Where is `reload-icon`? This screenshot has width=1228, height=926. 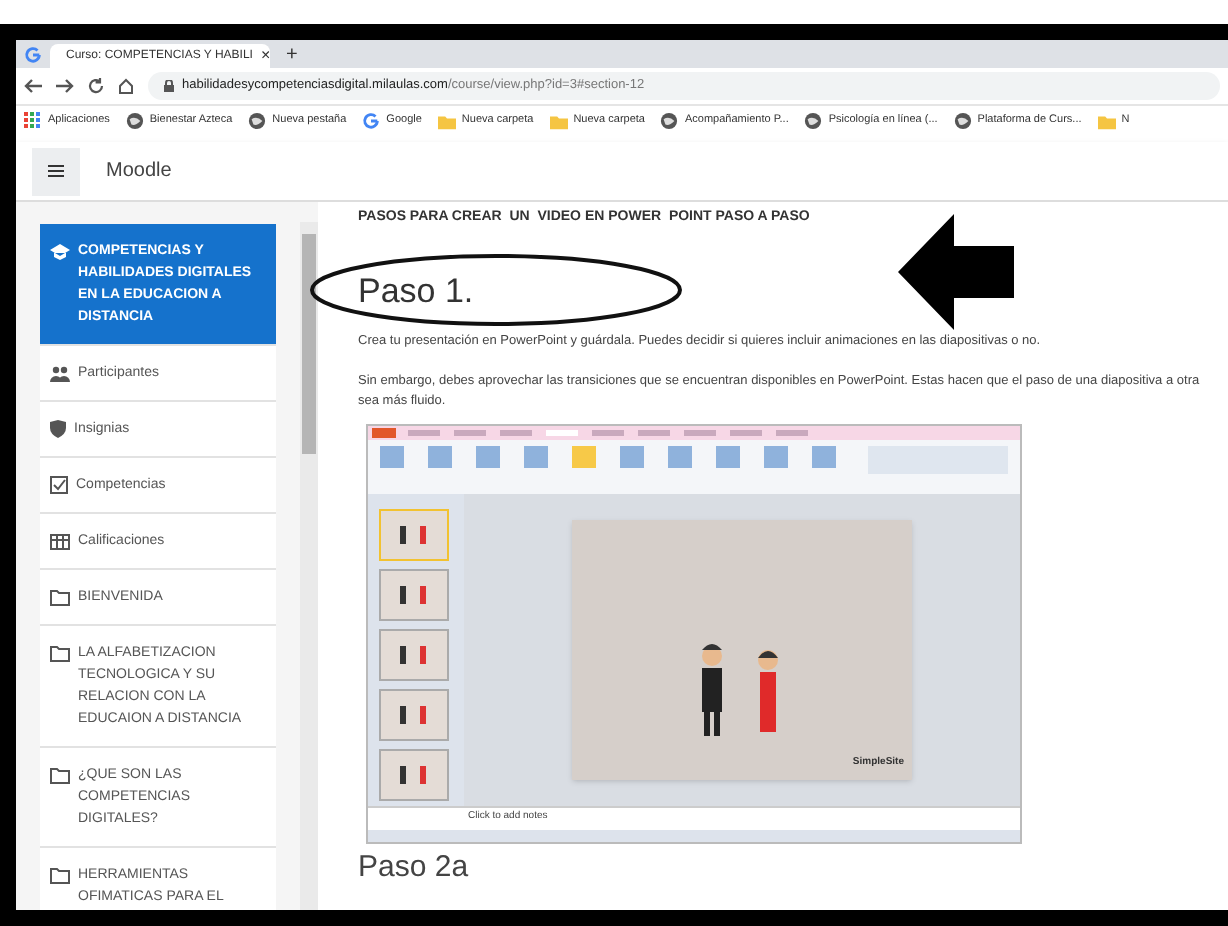
reload-icon is located at coordinates (96, 86).